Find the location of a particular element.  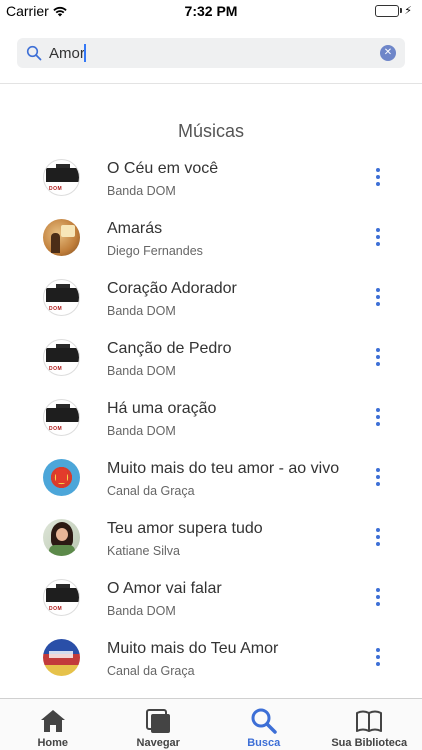

song-artist: Katiane Silva is located at coordinates (143, 551).